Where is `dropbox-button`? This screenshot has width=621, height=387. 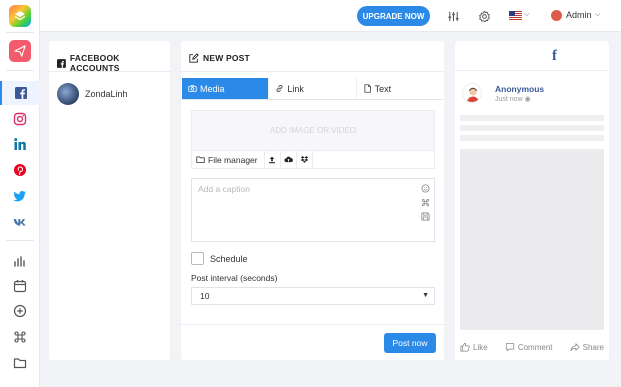 dropbox-button is located at coordinates (305, 159).